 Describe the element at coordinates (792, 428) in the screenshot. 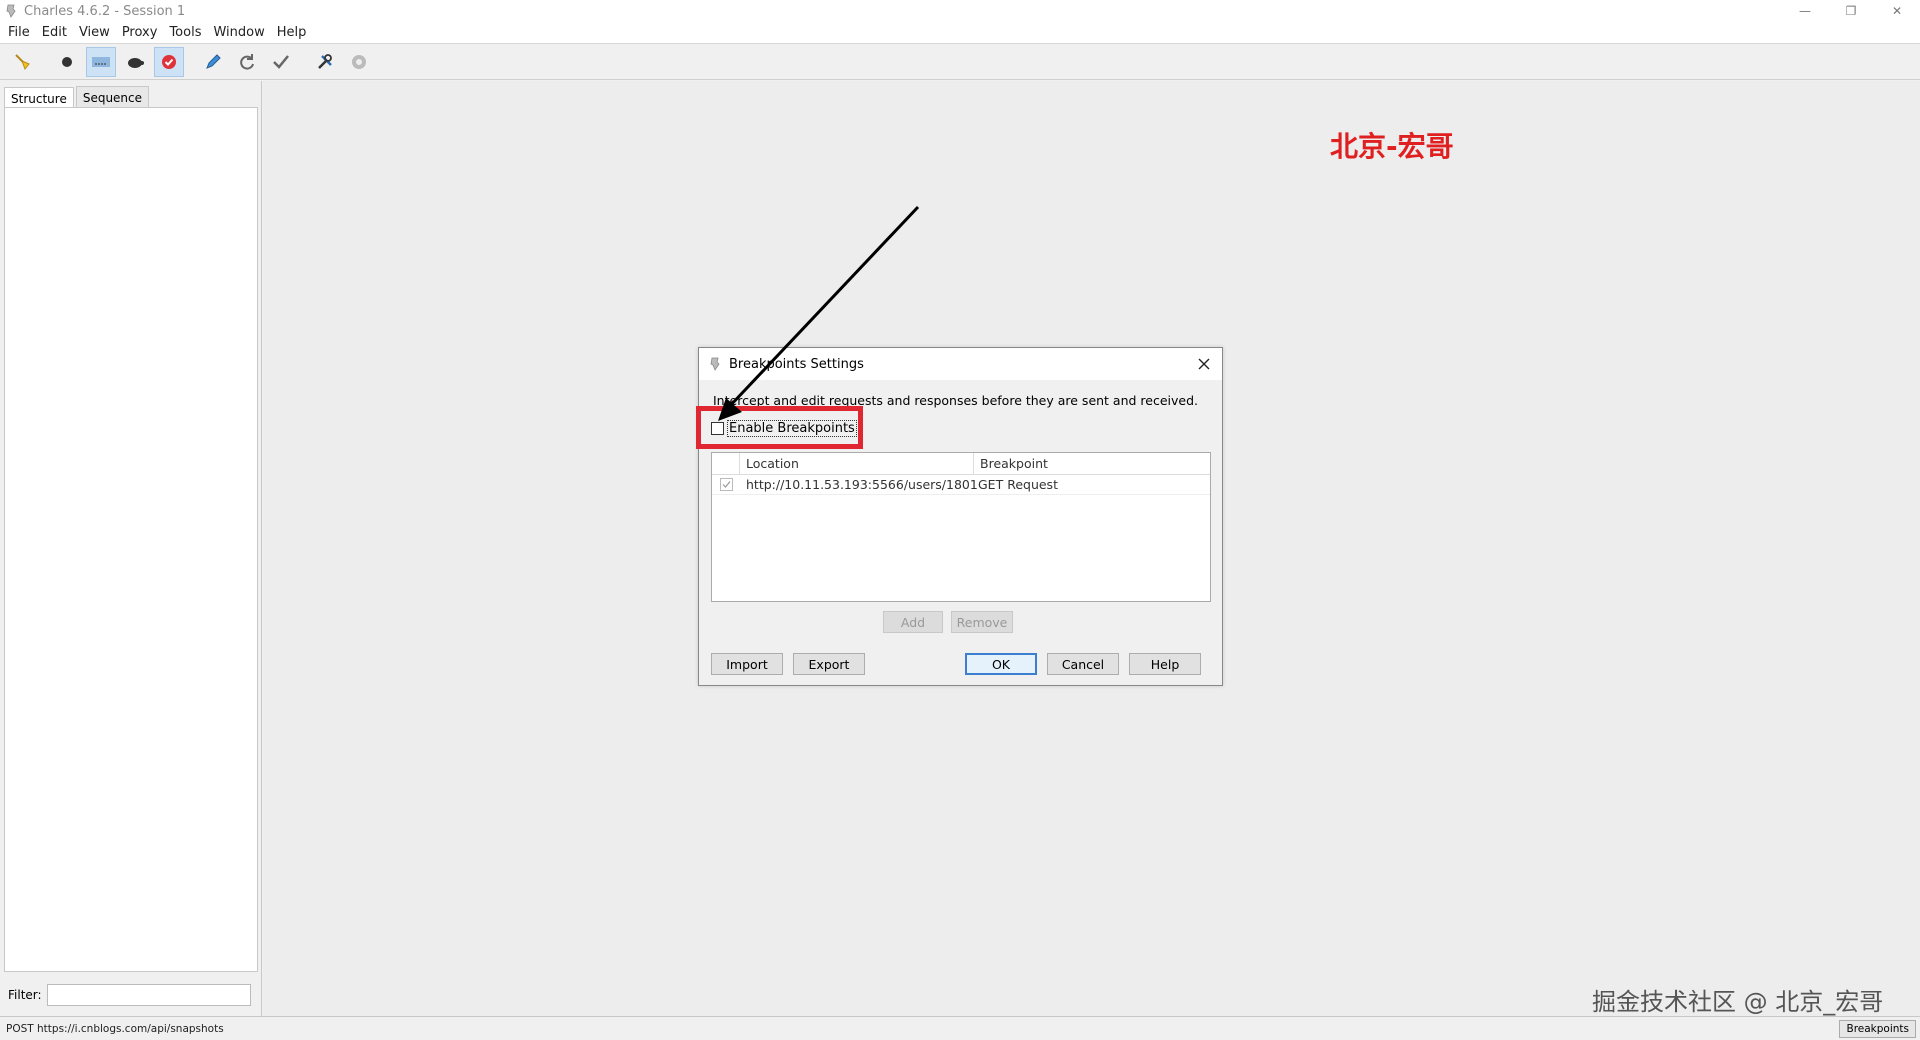

I see `enable-breakpoints-label: Enable Breakpoints` at that location.